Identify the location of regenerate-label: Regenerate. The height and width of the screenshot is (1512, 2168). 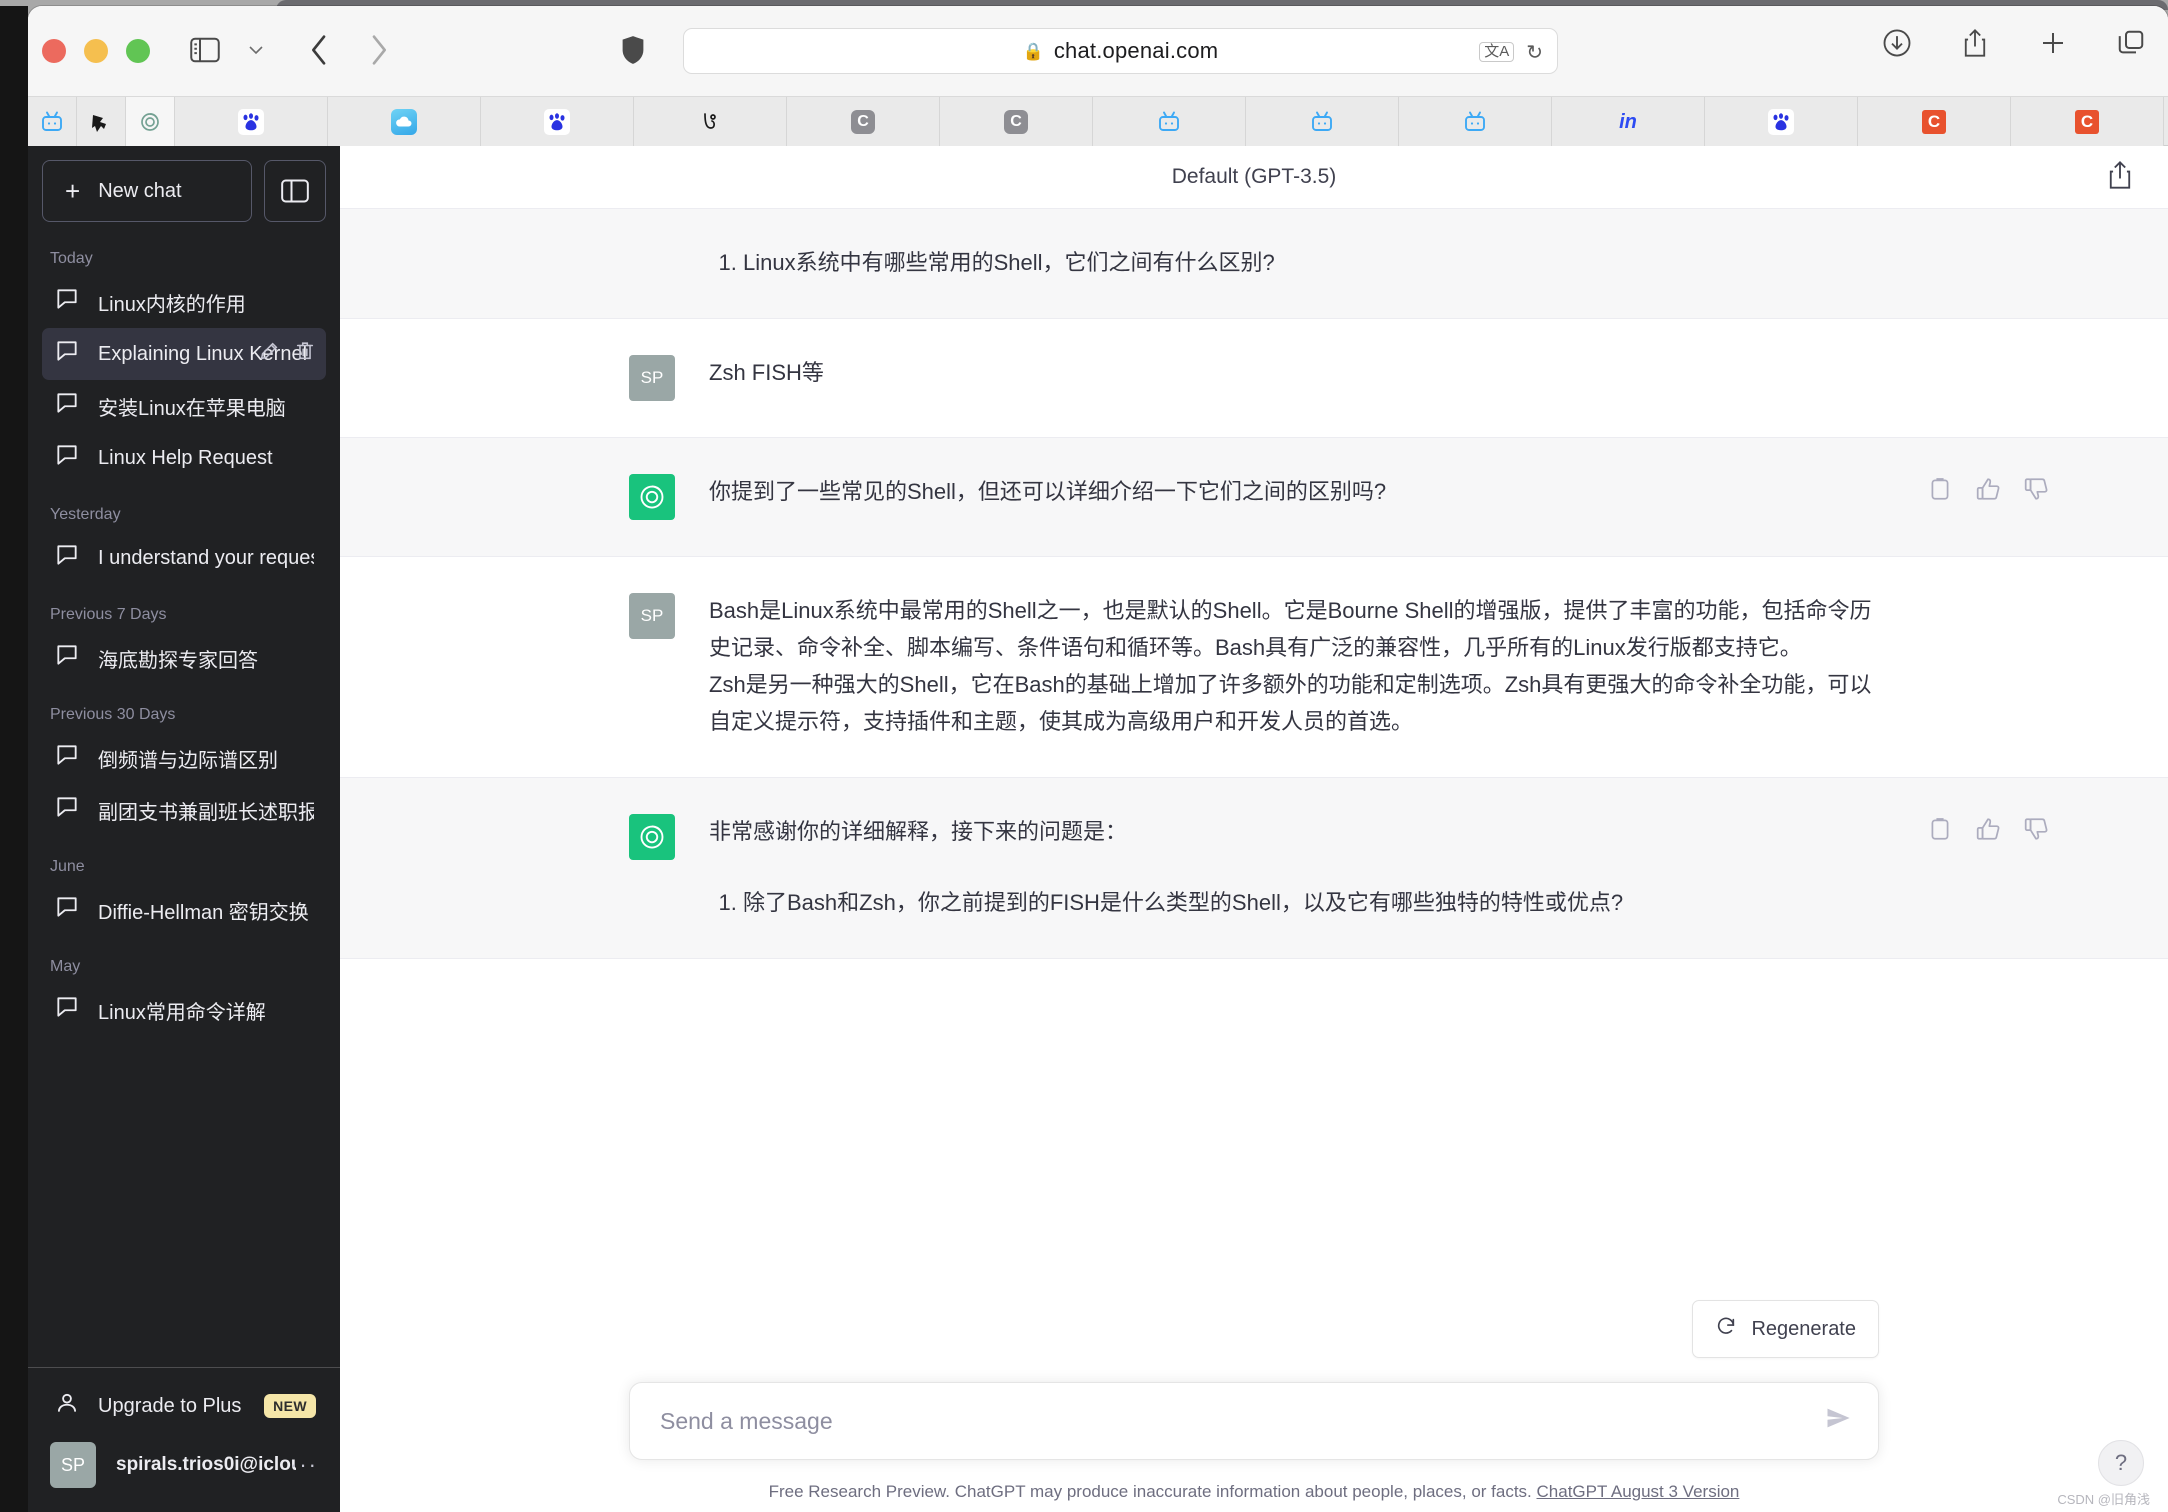
(1803, 1328).